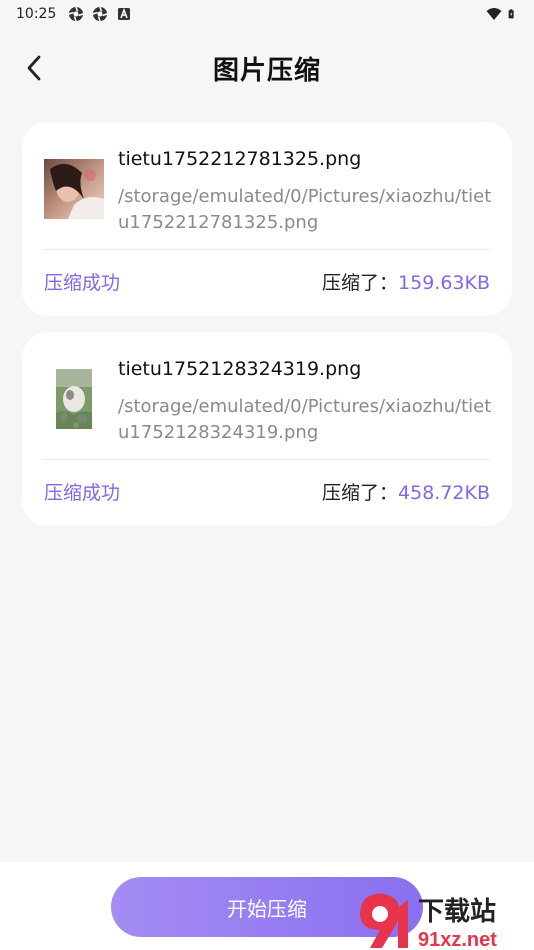  What do you see at coordinates (124, 13) in the screenshot?
I see `a-letter-icon` at bounding box center [124, 13].